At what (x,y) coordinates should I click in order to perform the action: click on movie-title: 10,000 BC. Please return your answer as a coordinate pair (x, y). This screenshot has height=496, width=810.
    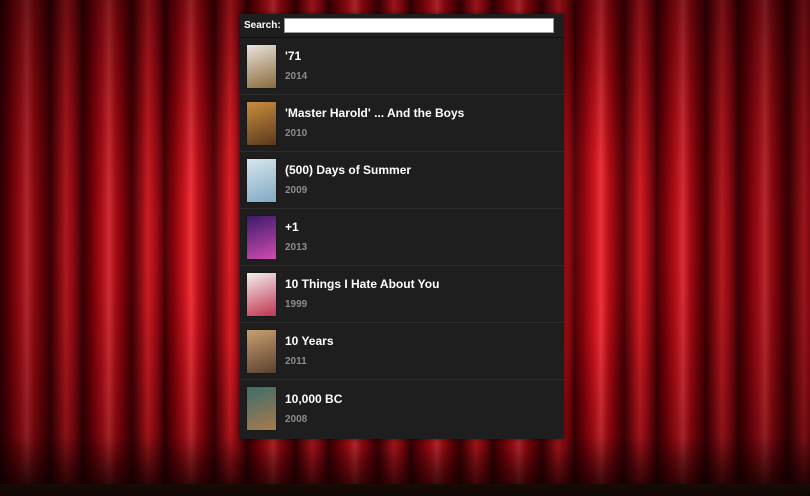
    Looking at the image, I should click on (314, 398).